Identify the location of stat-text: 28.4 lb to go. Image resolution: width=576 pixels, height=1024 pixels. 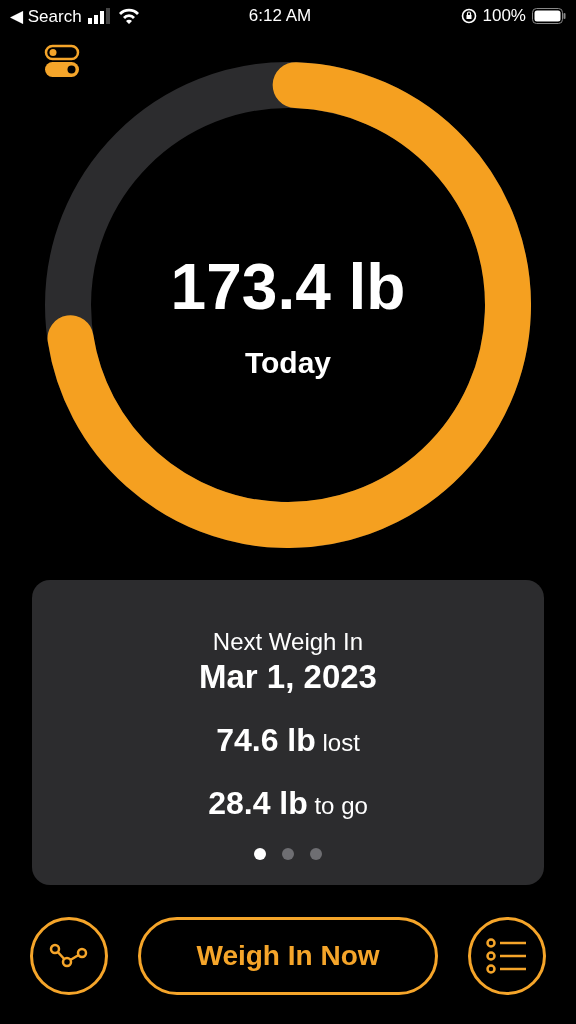
(288, 803).